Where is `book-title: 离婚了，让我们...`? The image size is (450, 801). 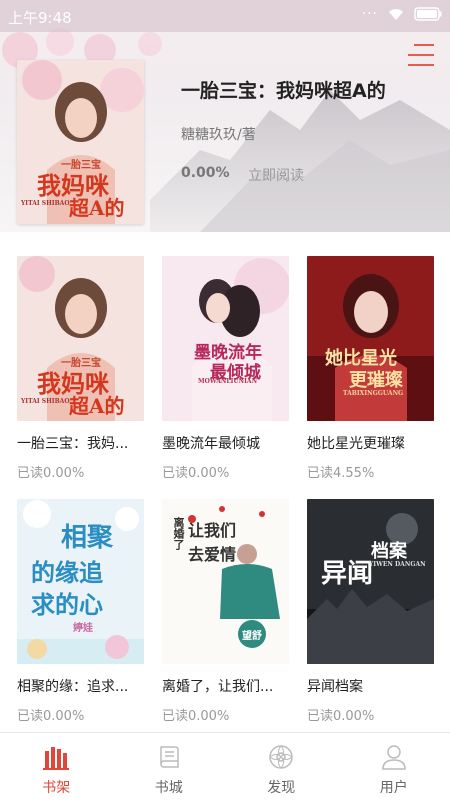
book-title: 离婚了，让我们... is located at coordinates (225, 686).